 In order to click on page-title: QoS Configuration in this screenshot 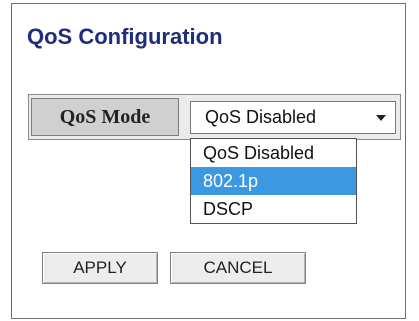, I will do `click(125, 36)`.